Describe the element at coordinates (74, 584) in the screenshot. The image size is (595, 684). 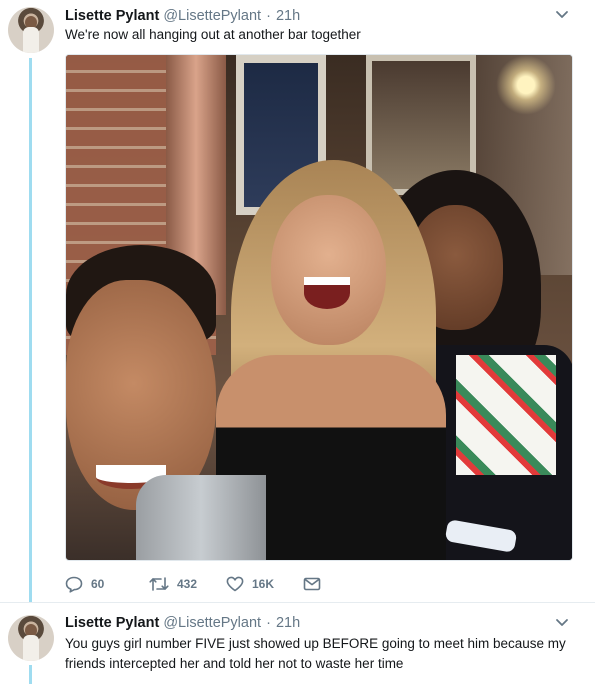
I see `reply-icon` at that location.